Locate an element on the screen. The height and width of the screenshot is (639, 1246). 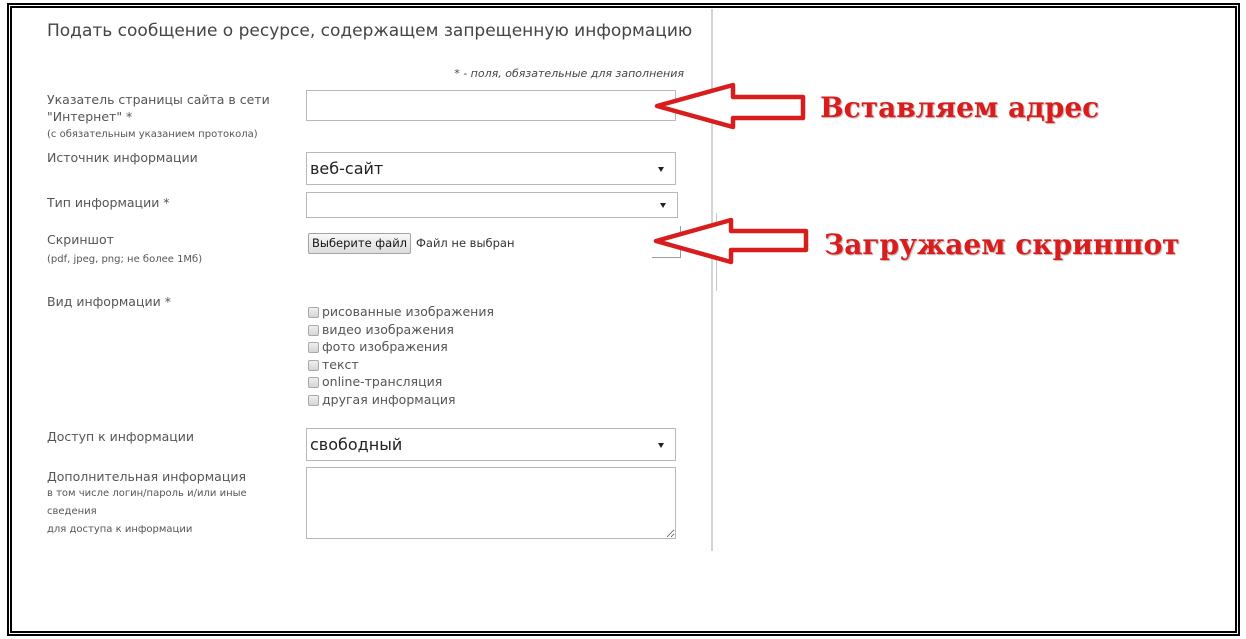
checkbox-label: рисованные изображения is located at coordinates (408, 311).